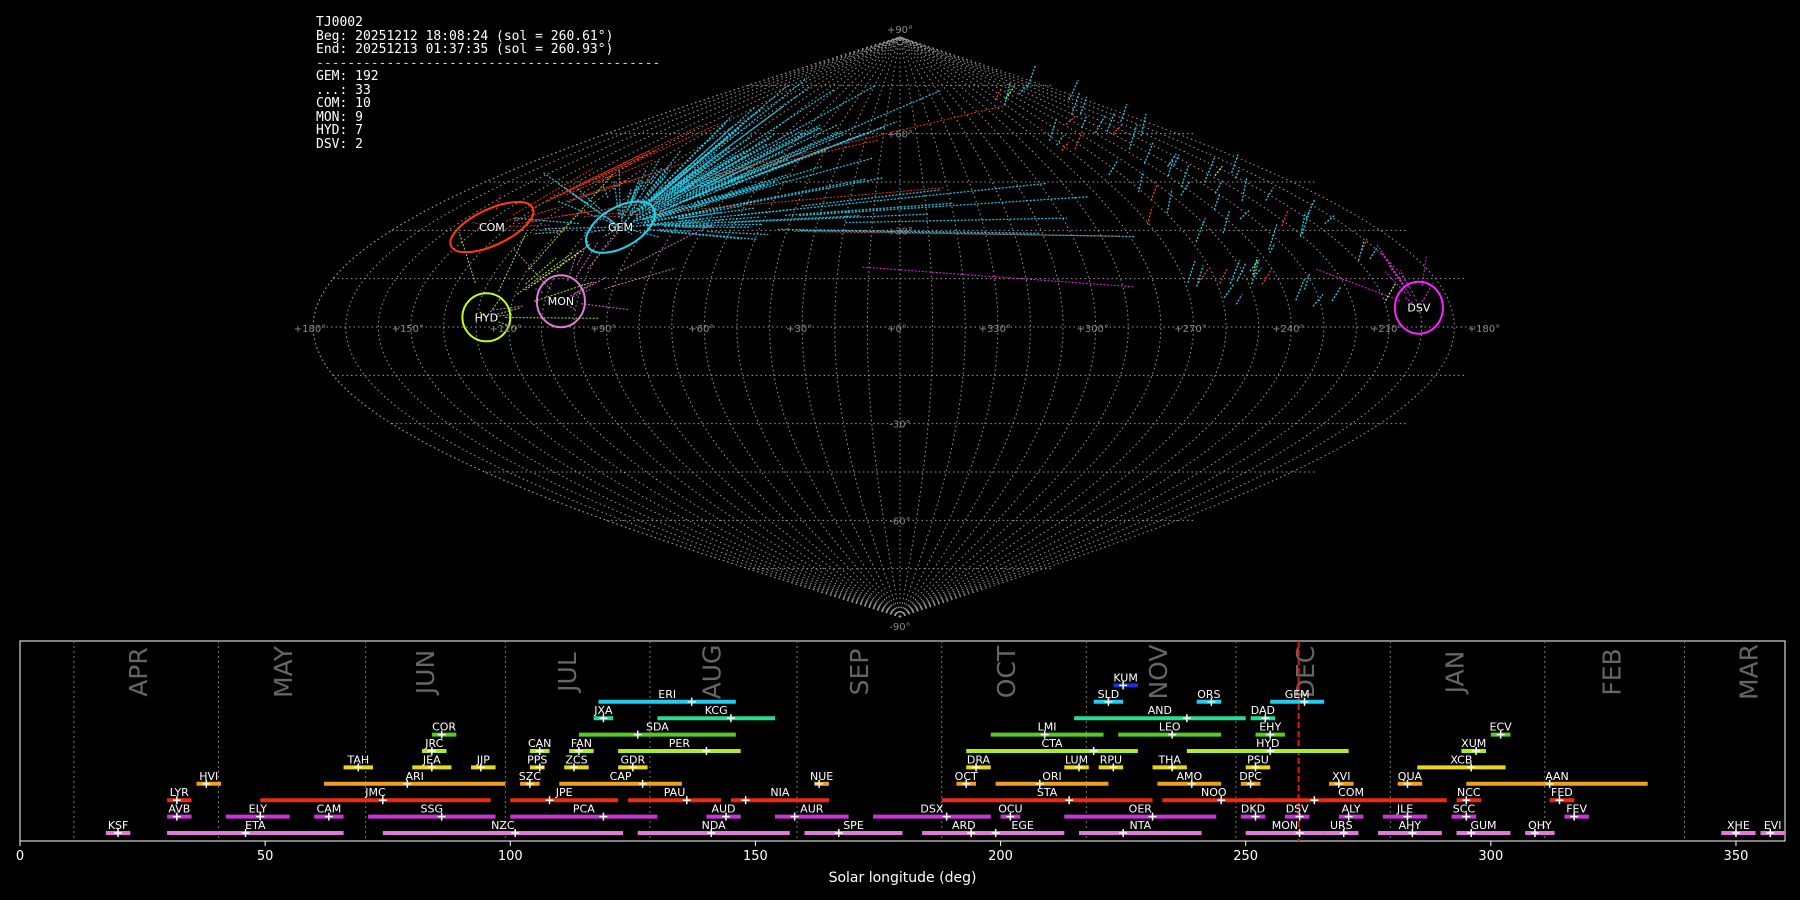 The width and height of the screenshot is (1800, 900). I want to click on shower-label-dpc: DPC, so click(1250, 776).